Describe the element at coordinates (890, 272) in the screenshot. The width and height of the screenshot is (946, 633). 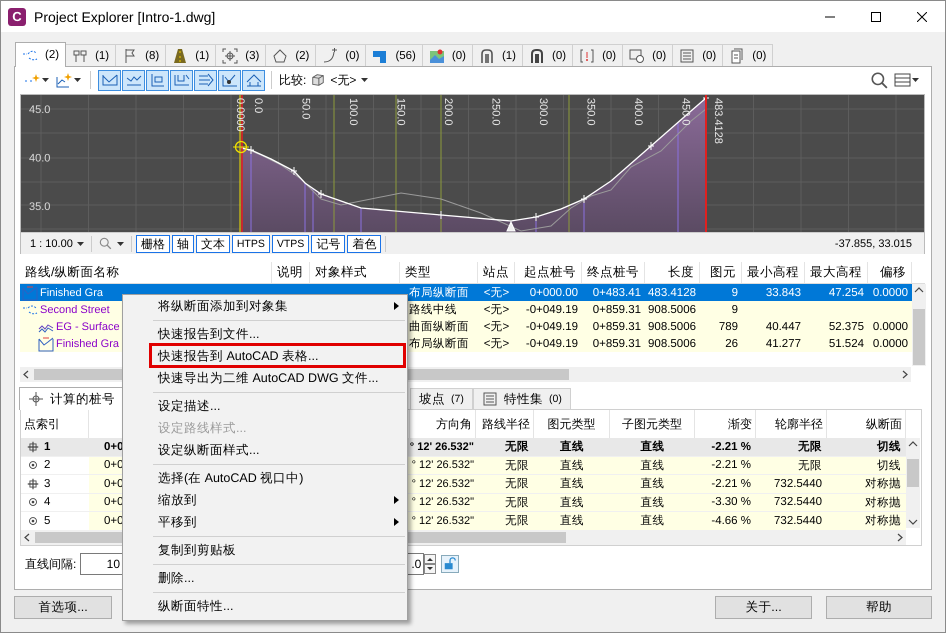
I see `column-header: 偏移` at that location.